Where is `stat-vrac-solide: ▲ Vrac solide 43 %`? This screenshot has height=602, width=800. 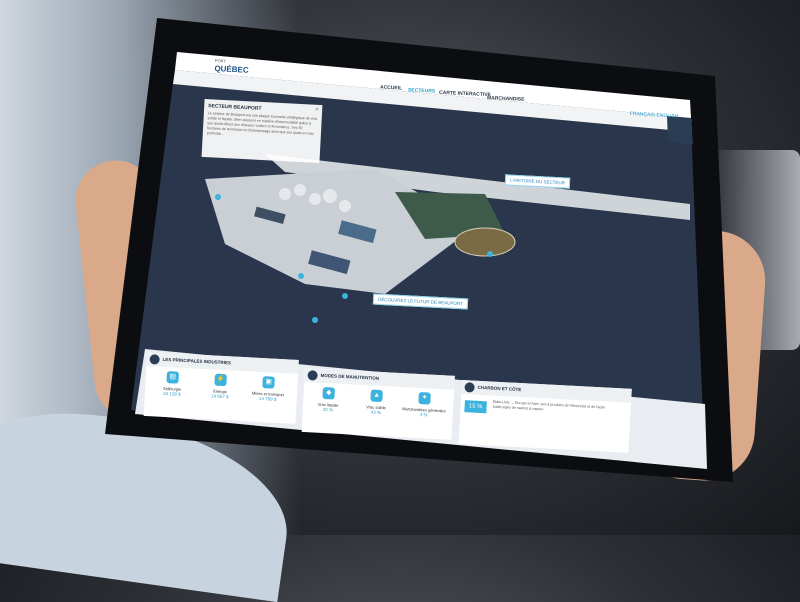
stat-vrac-solide: ▲ Vrac solide 43 % is located at coordinates (376, 402).